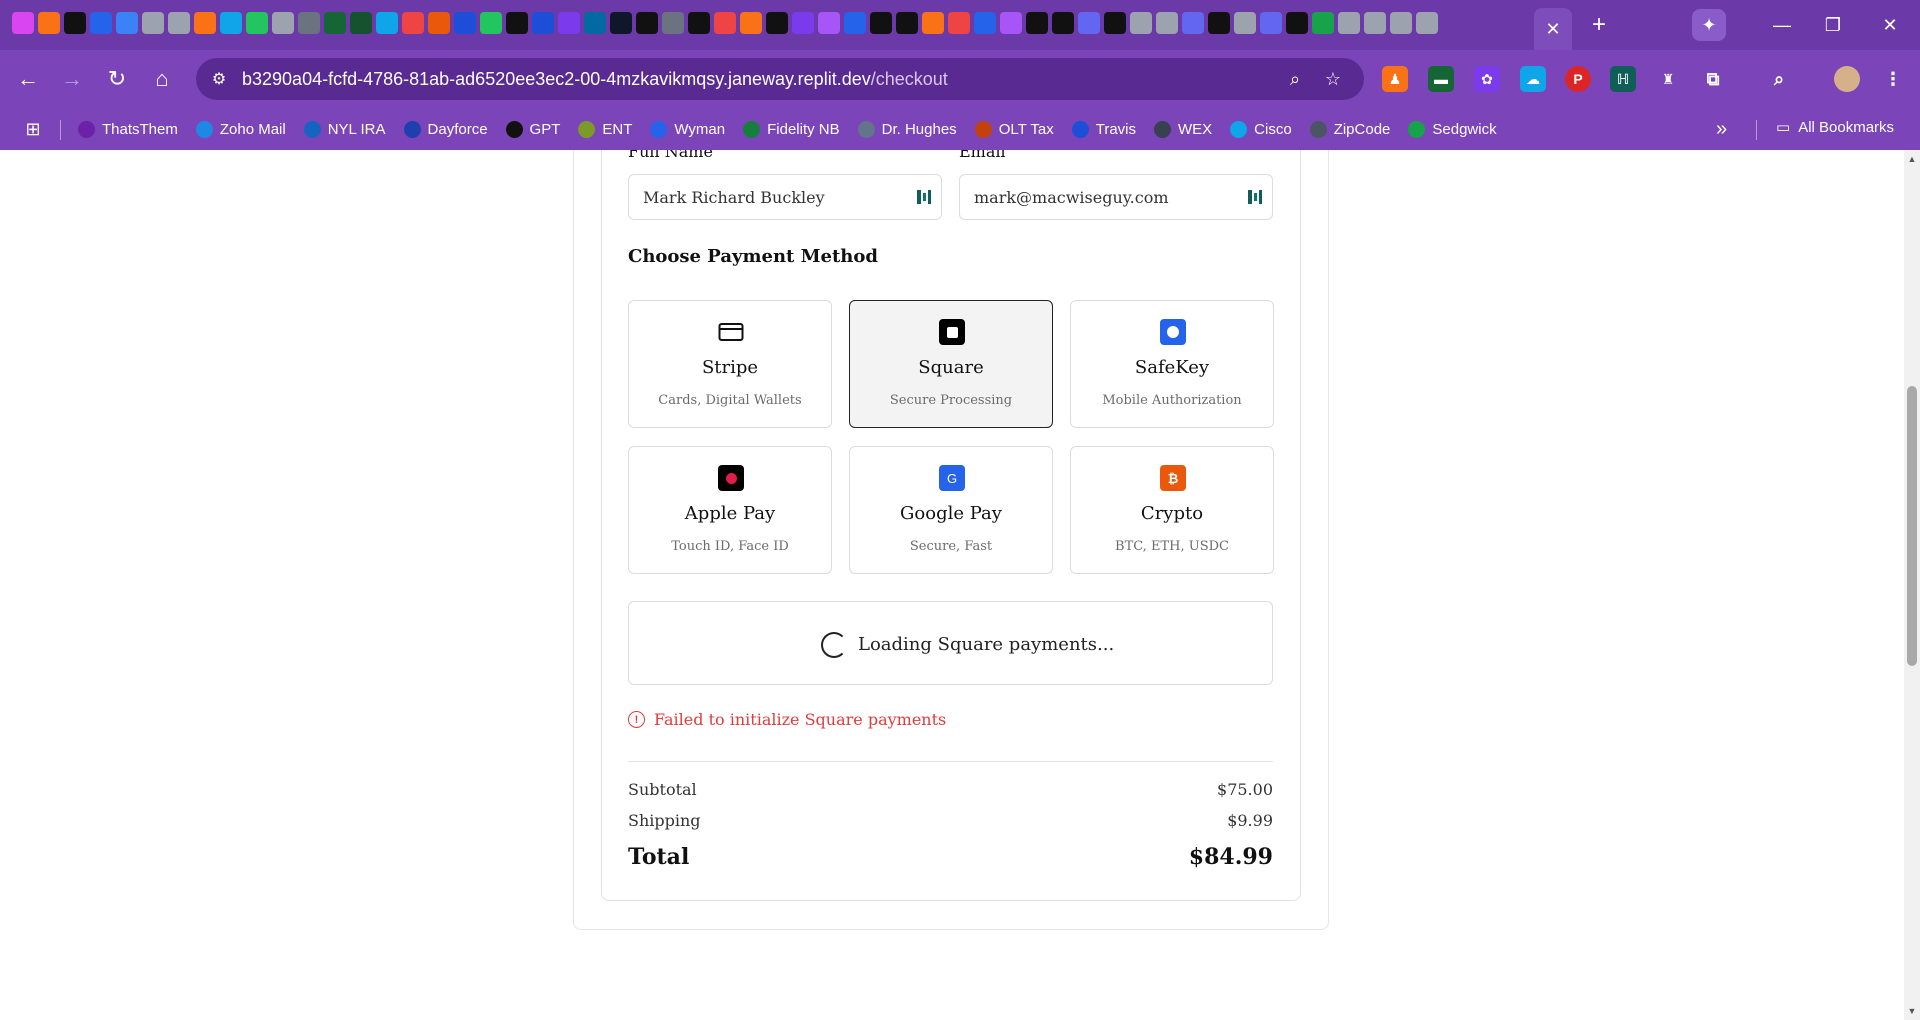  What do you see at coordinates (344, 129) in the screenshot?
I see `bookmark-item: NYL IRA` at bounding box center [344, 129].